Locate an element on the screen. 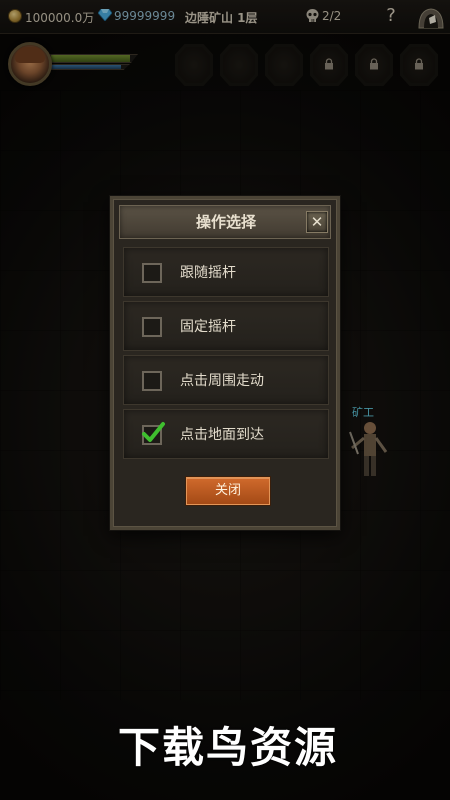  dialog-title: 操作选择 is located at coordinates (225, 222).